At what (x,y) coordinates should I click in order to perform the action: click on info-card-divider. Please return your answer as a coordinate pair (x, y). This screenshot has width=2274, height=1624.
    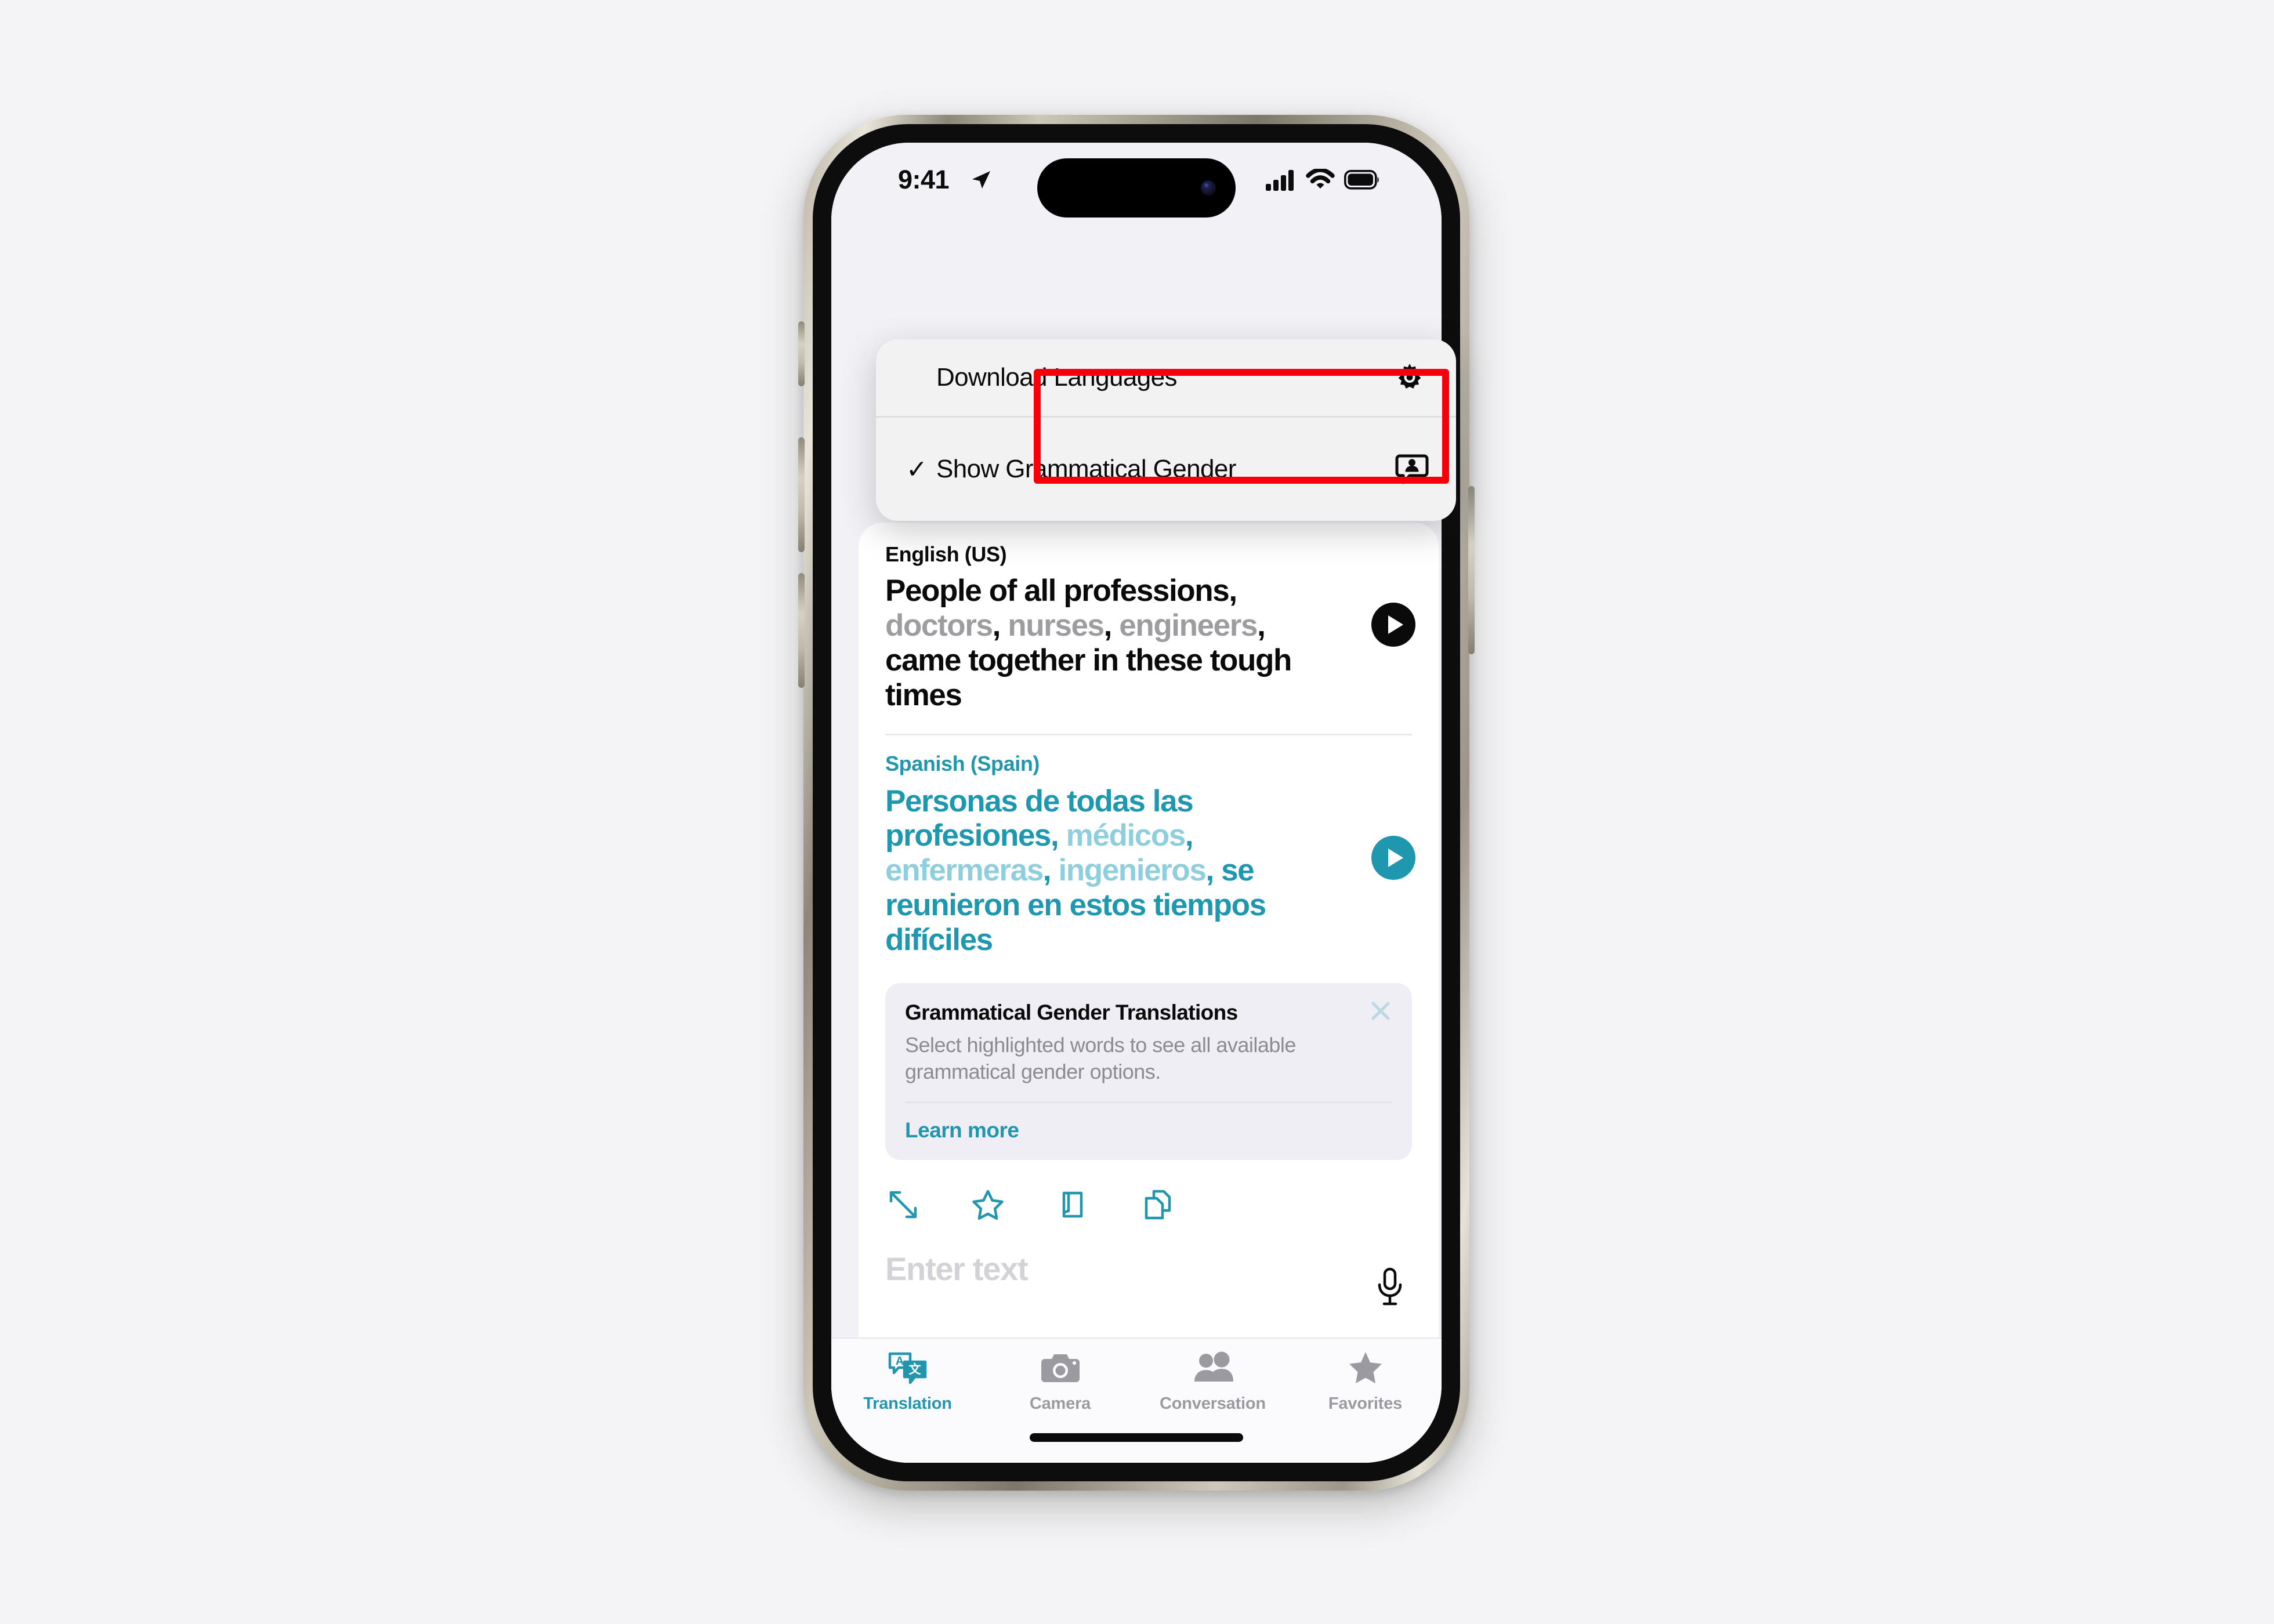
    Looking at the image, I should click on (1148, 1102).